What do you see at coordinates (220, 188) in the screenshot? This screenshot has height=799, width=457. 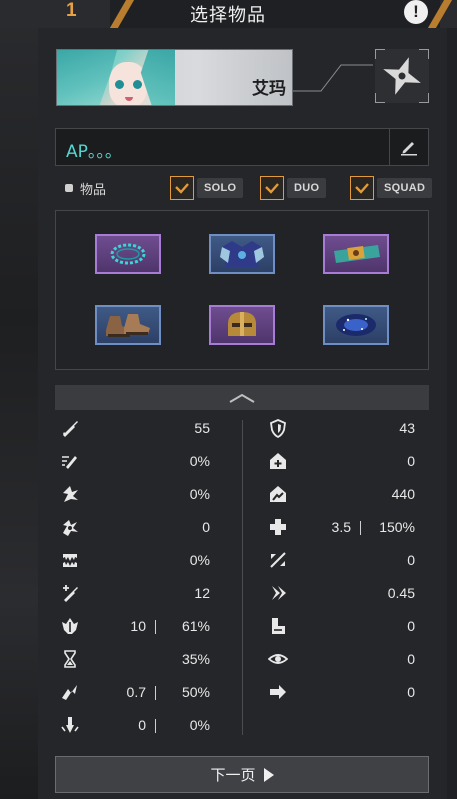 I see `mode-label: SOLO` at bounding box center [220, 188].